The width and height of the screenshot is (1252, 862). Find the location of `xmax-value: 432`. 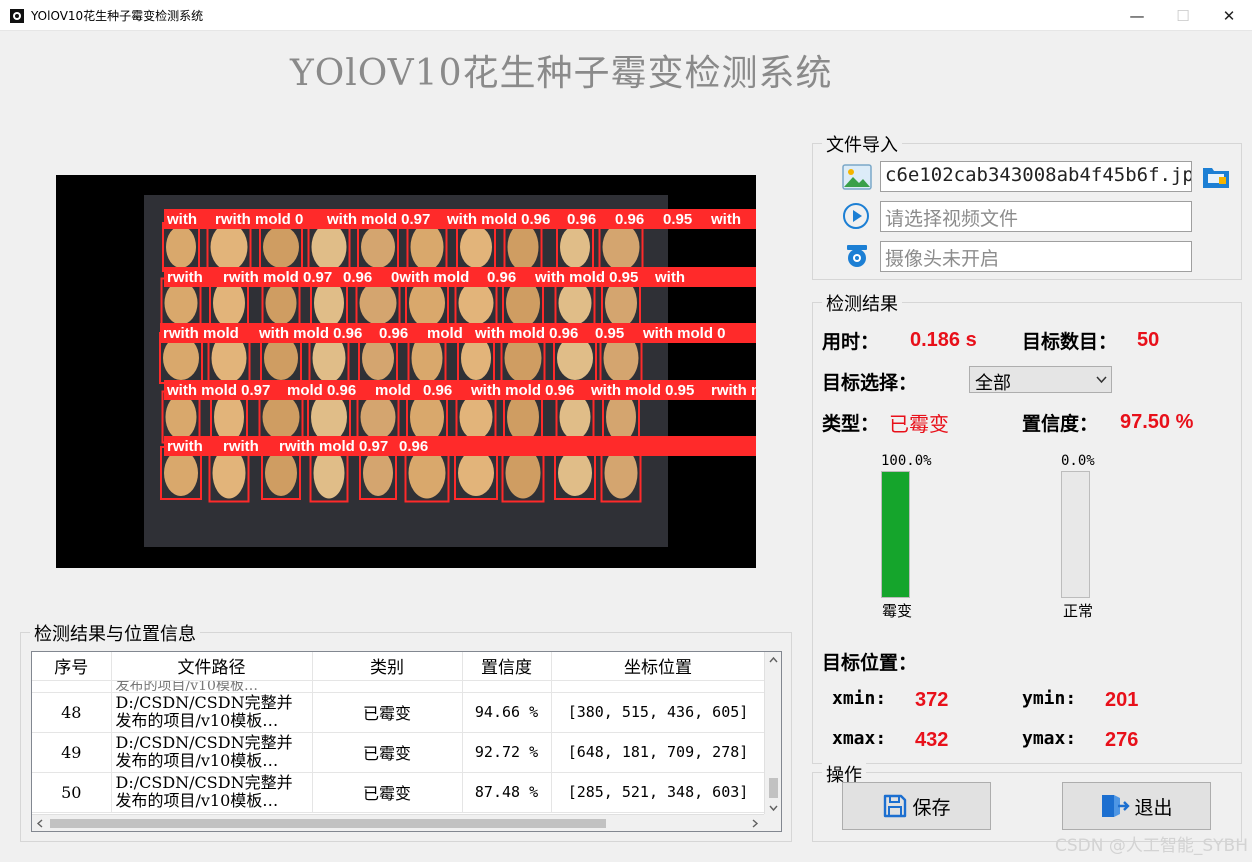

xmax-value: 432 is located at coordinates (932, 740).